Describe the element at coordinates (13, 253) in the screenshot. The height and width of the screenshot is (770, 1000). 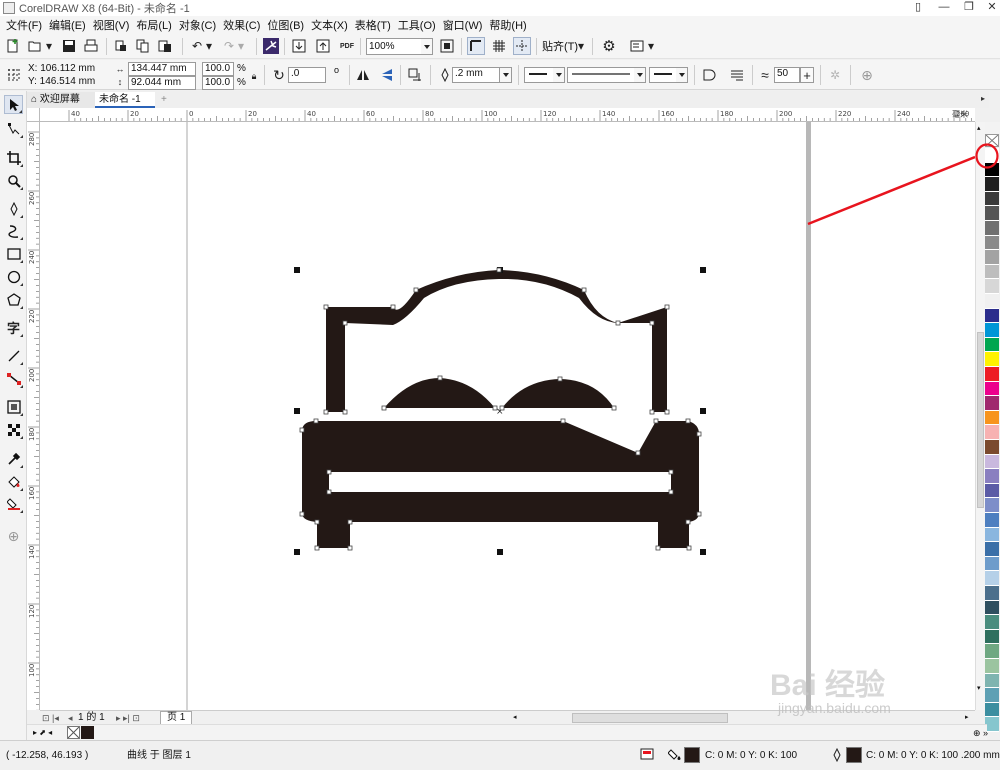
I see `rectangle-tool-icon` at that location.